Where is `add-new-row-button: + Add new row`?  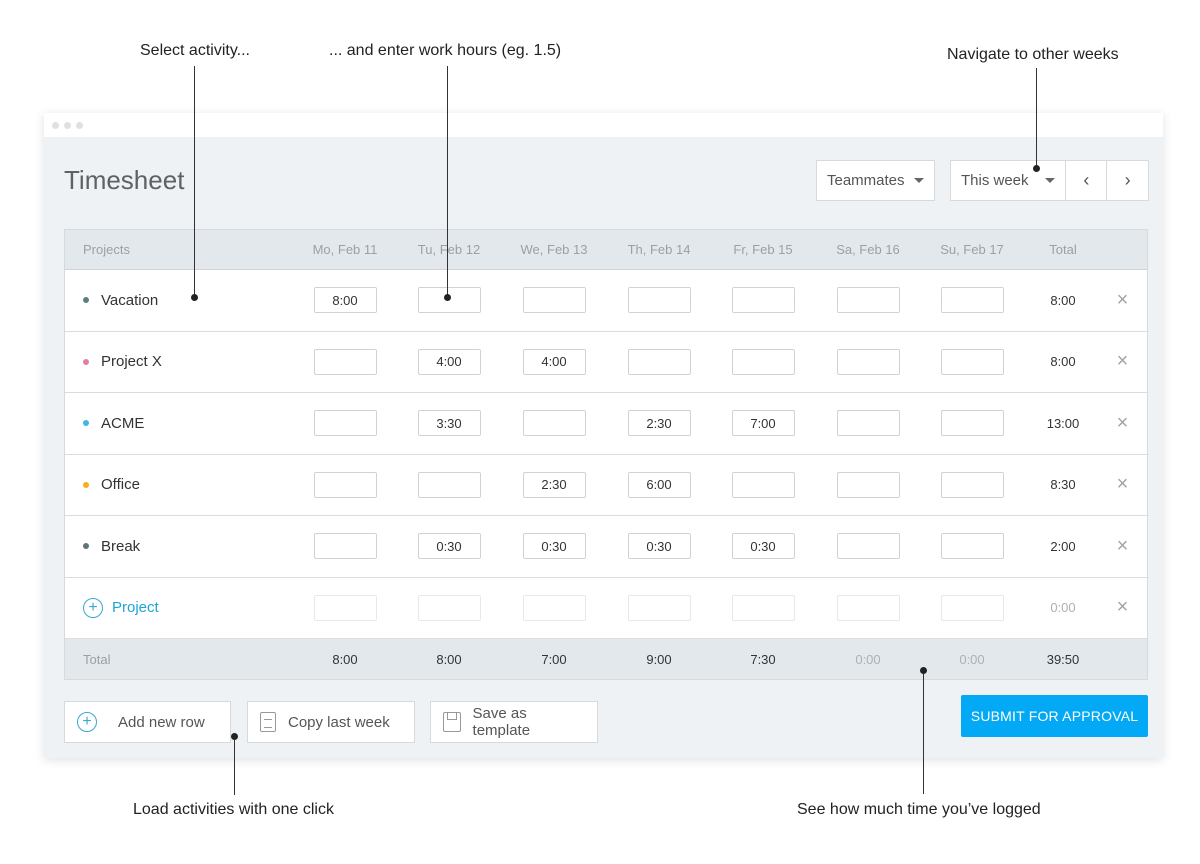
add-new-row-button: + Add new row is located at coordinates (147, 722).